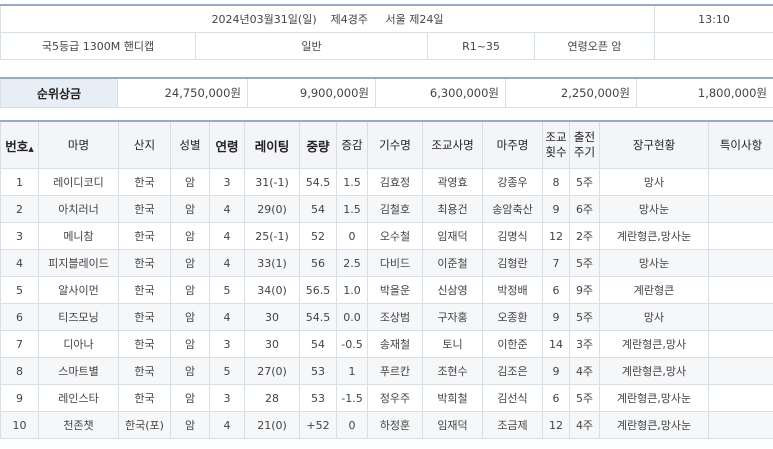 This screenshot has height=449, width=773. What do you see at coordinates (452, 398) in the screenshot?
I see `trainer-link: 박희철` at bounding box center [452, 398].